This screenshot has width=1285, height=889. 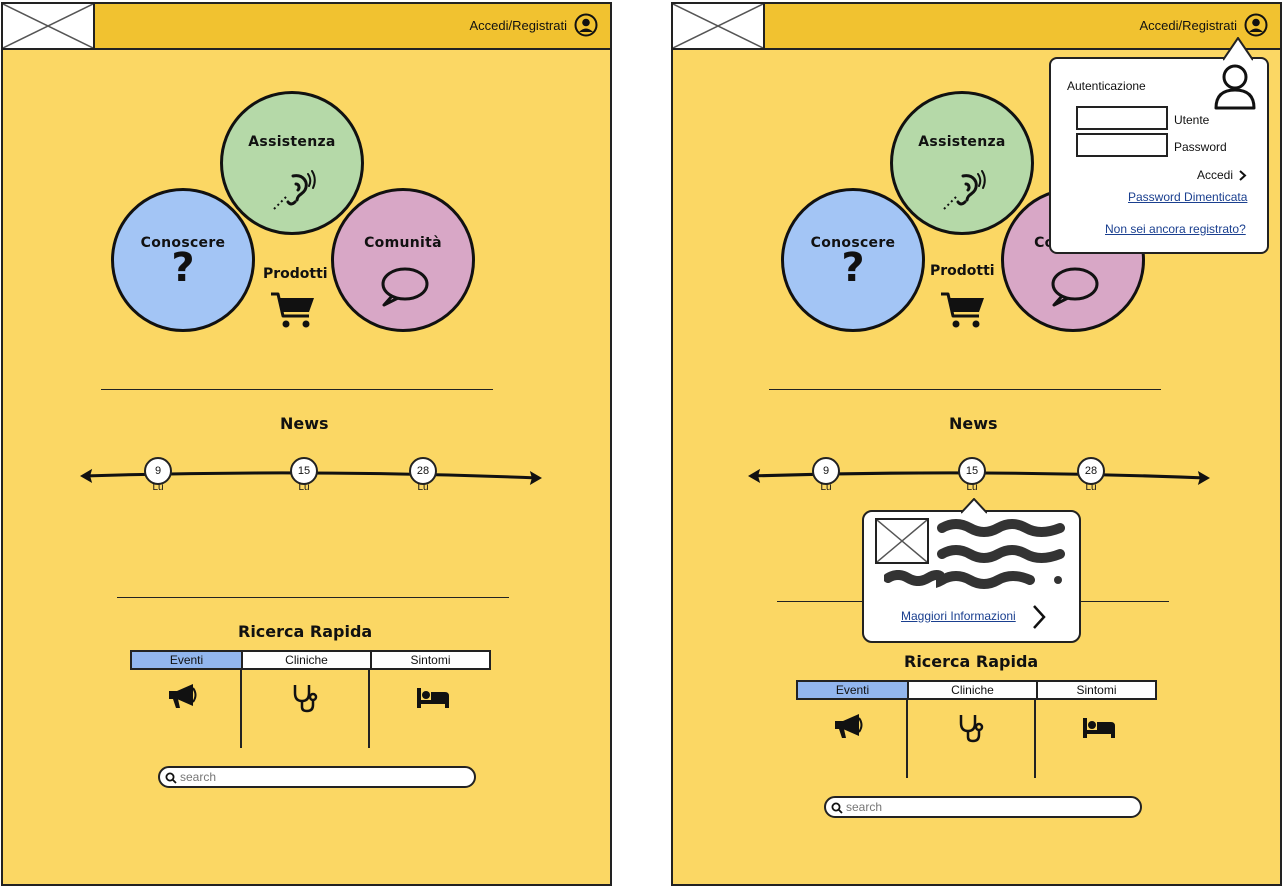 I want to click on register-link: Non sei ancora registrato?, so click(x=1175, y=229).